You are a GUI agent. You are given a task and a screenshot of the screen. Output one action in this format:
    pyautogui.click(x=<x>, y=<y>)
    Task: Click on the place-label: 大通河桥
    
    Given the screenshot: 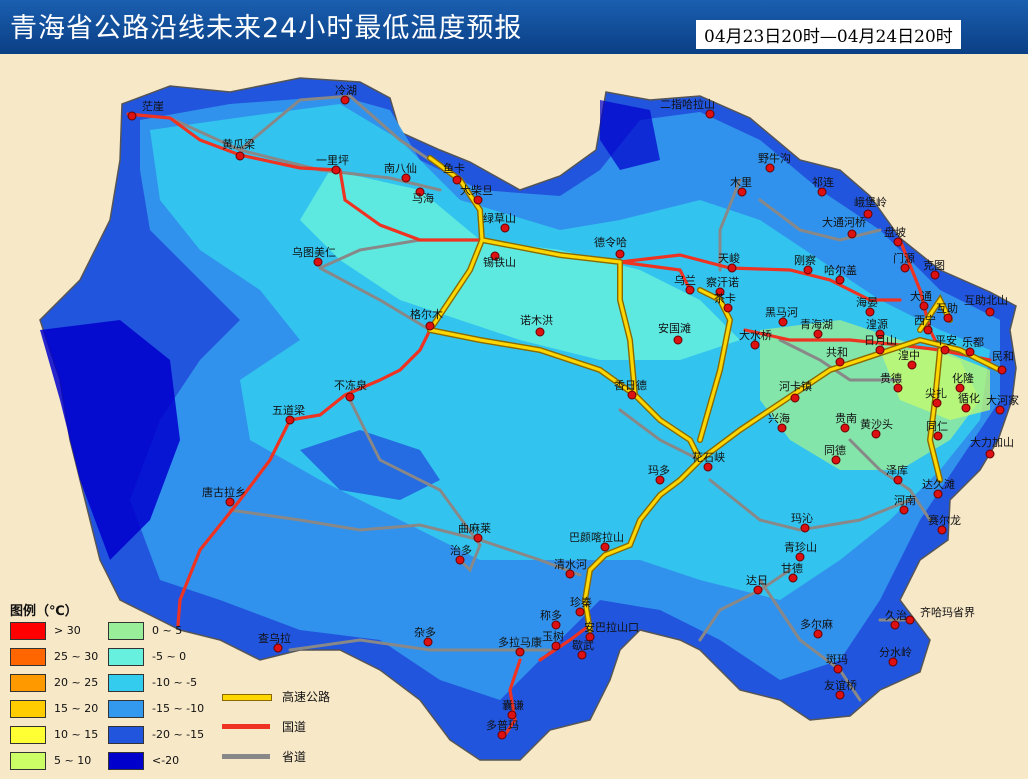 What is the action you would take?
    pyautogui.click(x=844, y=222)
    